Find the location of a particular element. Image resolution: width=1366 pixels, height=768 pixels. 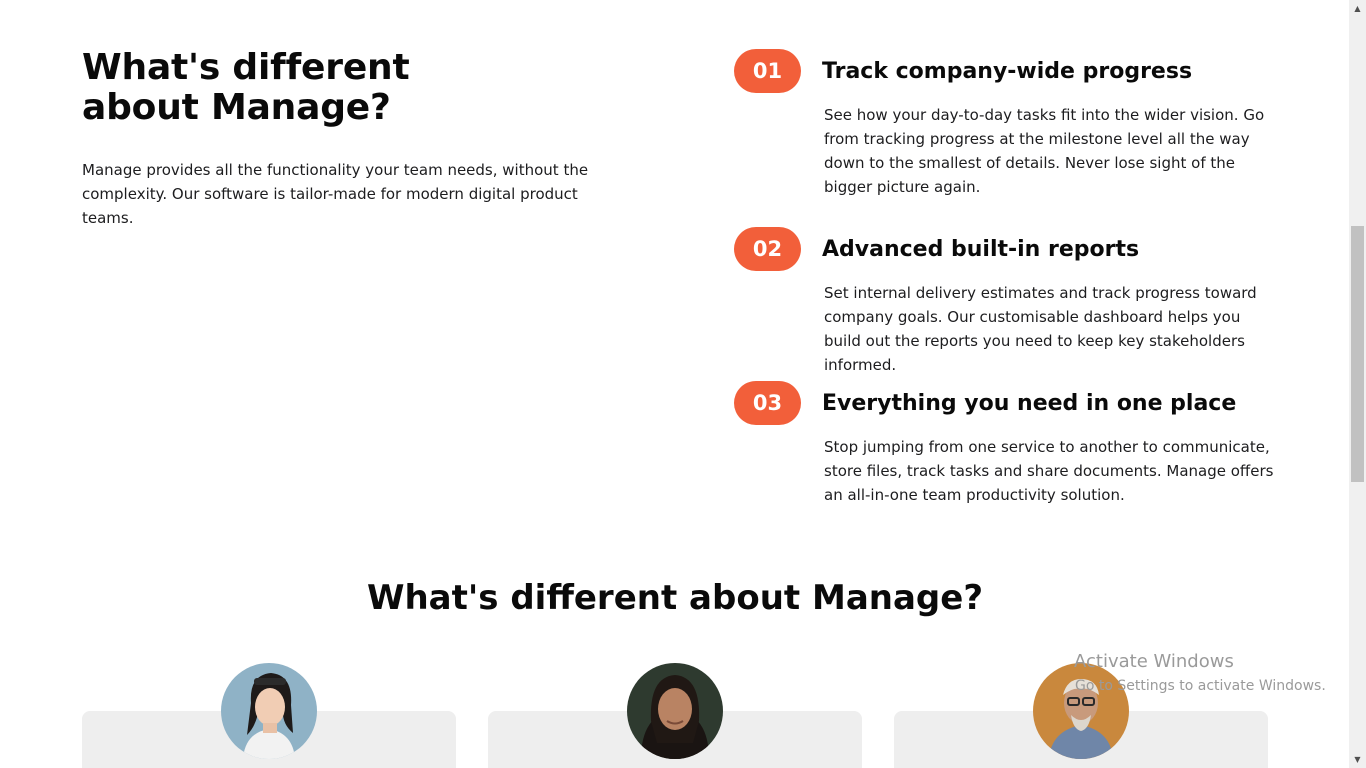

feature-title: Track company-wide progress is located at coordinates (1007, 71).